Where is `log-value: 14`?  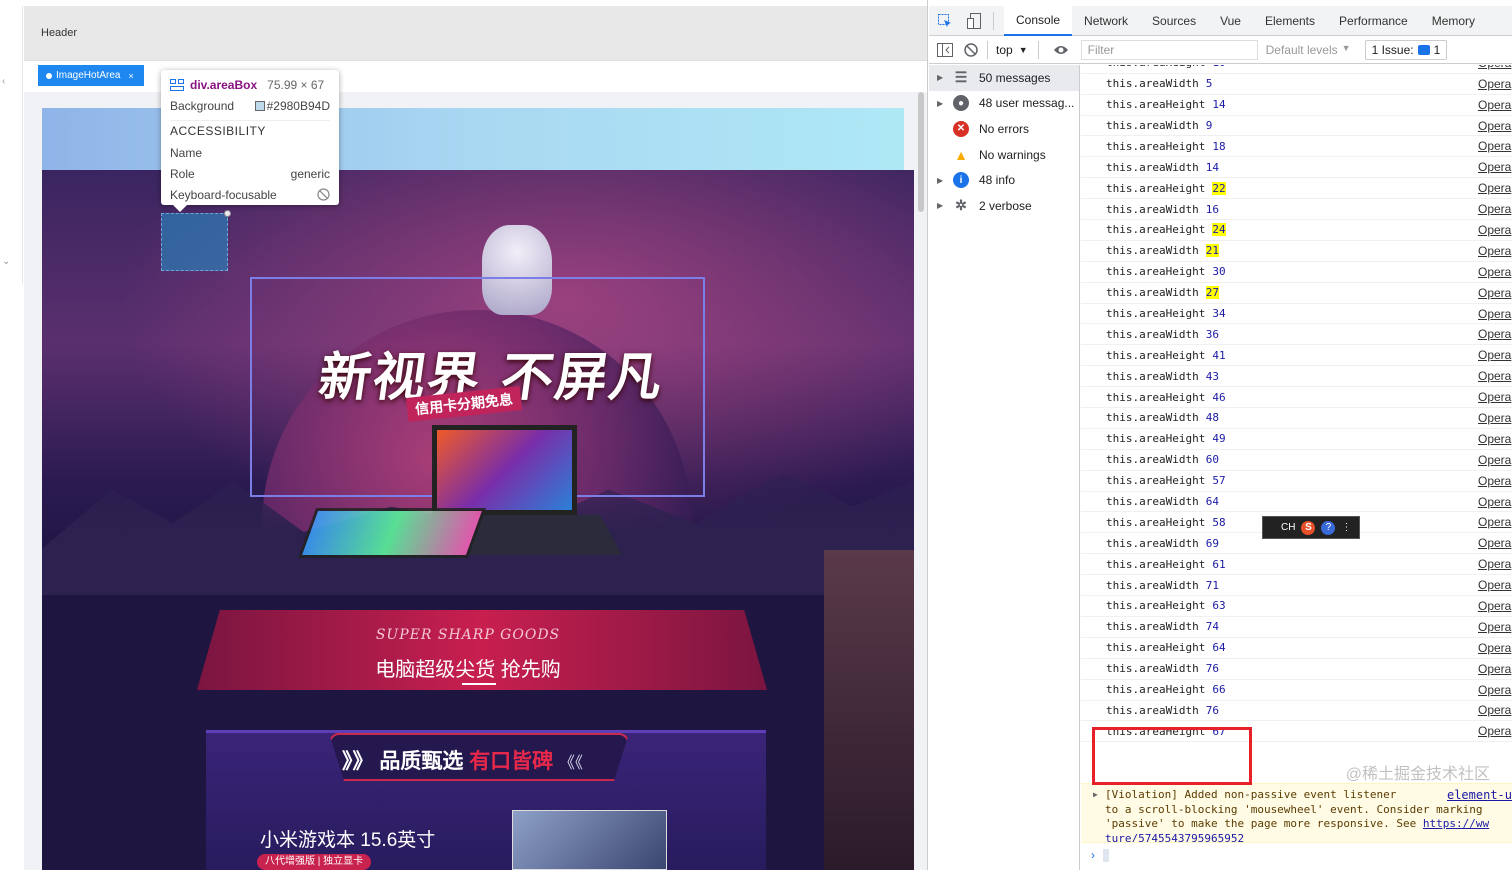
log-value: 14 is located at coordinates (1219, 105).